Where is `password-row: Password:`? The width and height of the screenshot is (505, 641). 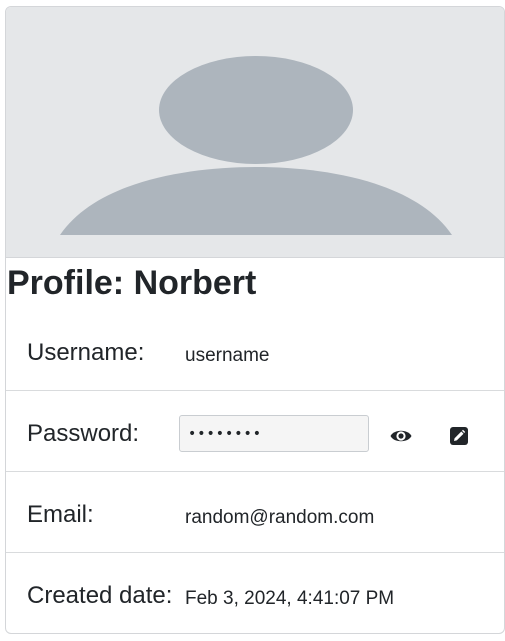 password-row: Password: is located at coordinates (255, 431).